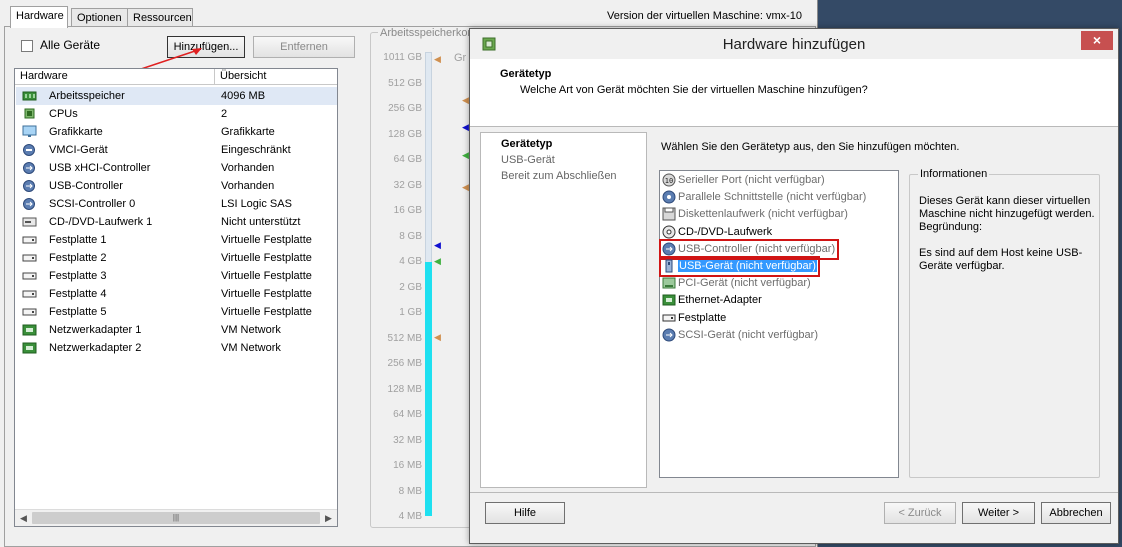  I want to click on hardware-name: CPUs, so click(63, 114).